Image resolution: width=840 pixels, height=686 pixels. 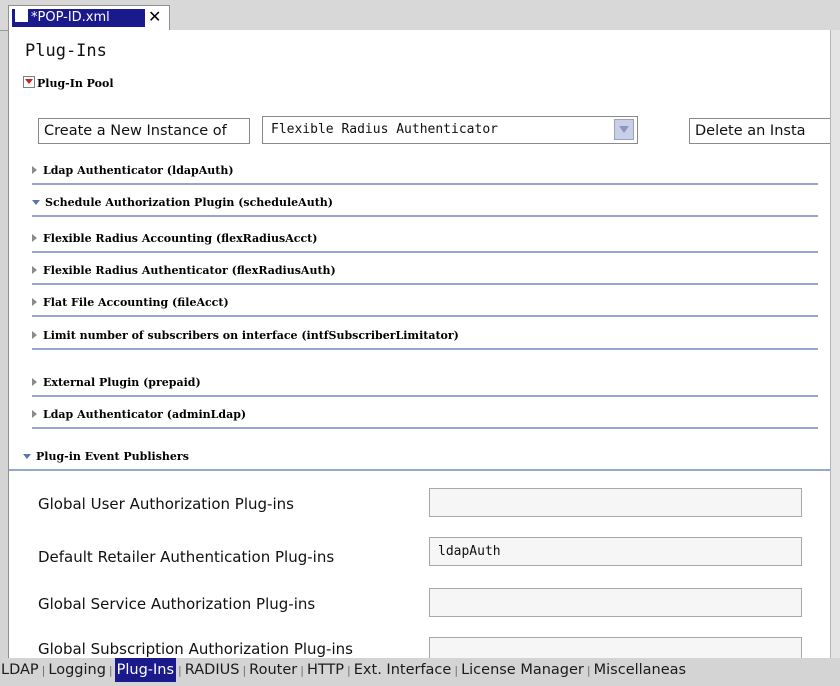 I want to click on section-divider, so click(x=421, y=470).